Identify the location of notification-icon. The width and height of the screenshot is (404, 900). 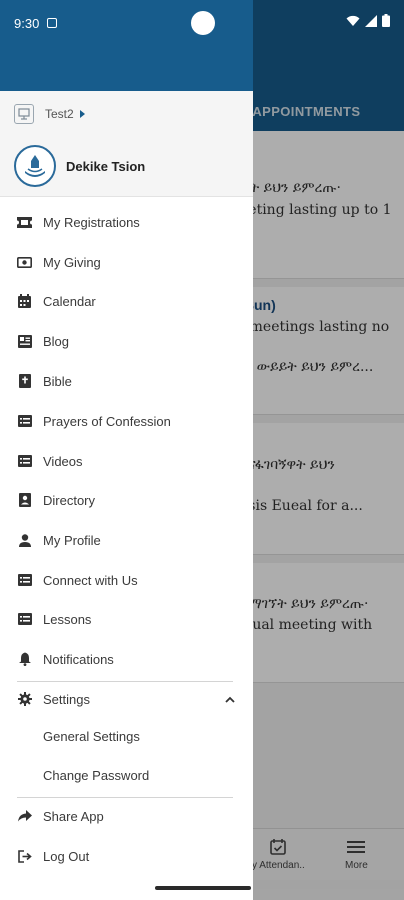
(52, 23).